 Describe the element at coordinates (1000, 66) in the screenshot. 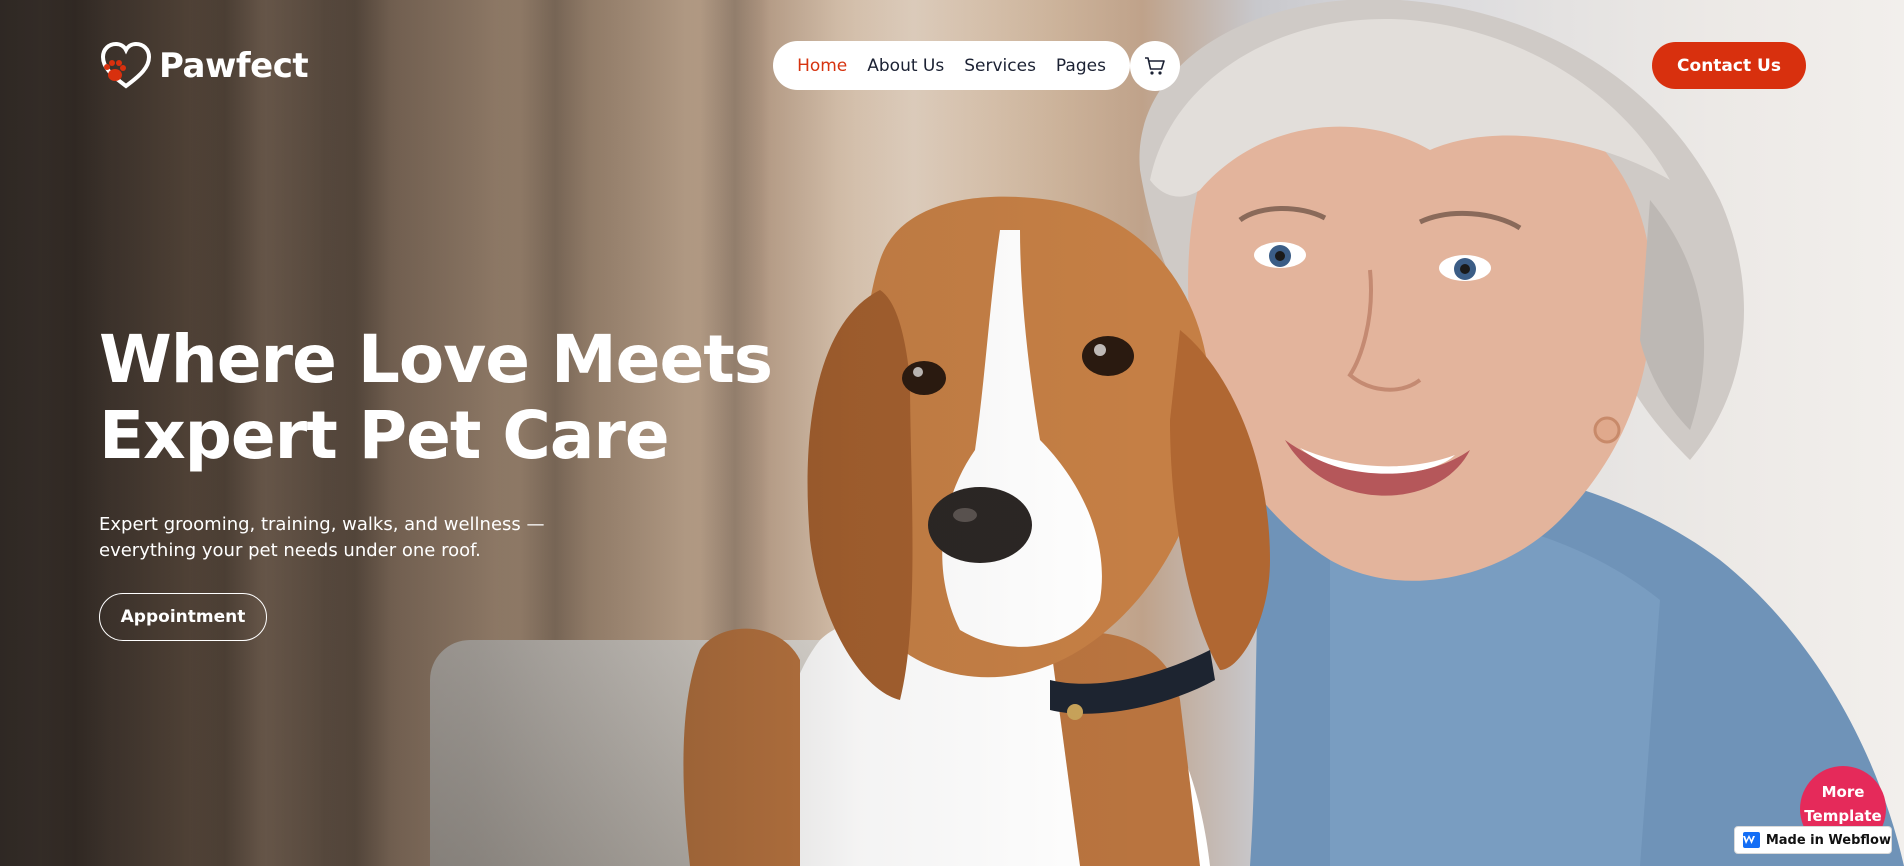

I see `nav-link-services: Services` at that location.